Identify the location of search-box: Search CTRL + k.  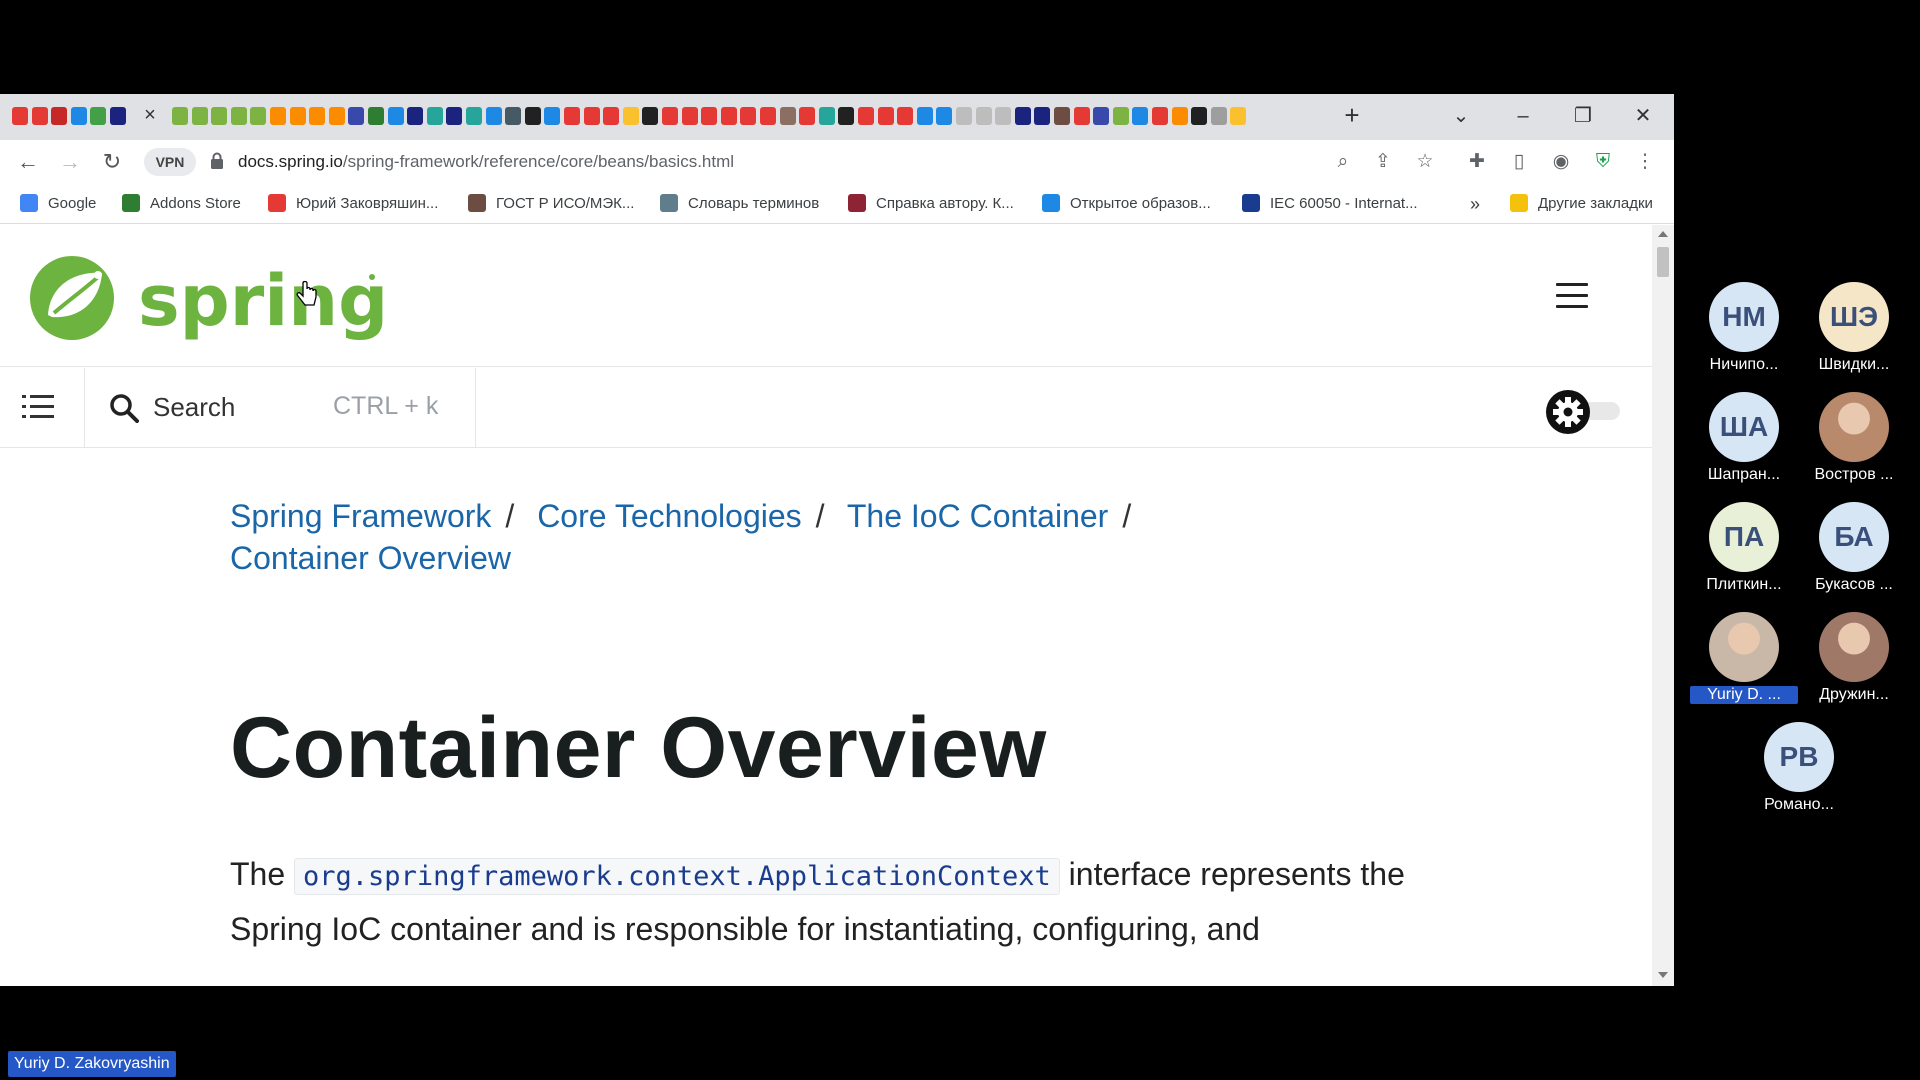
(280, 408).